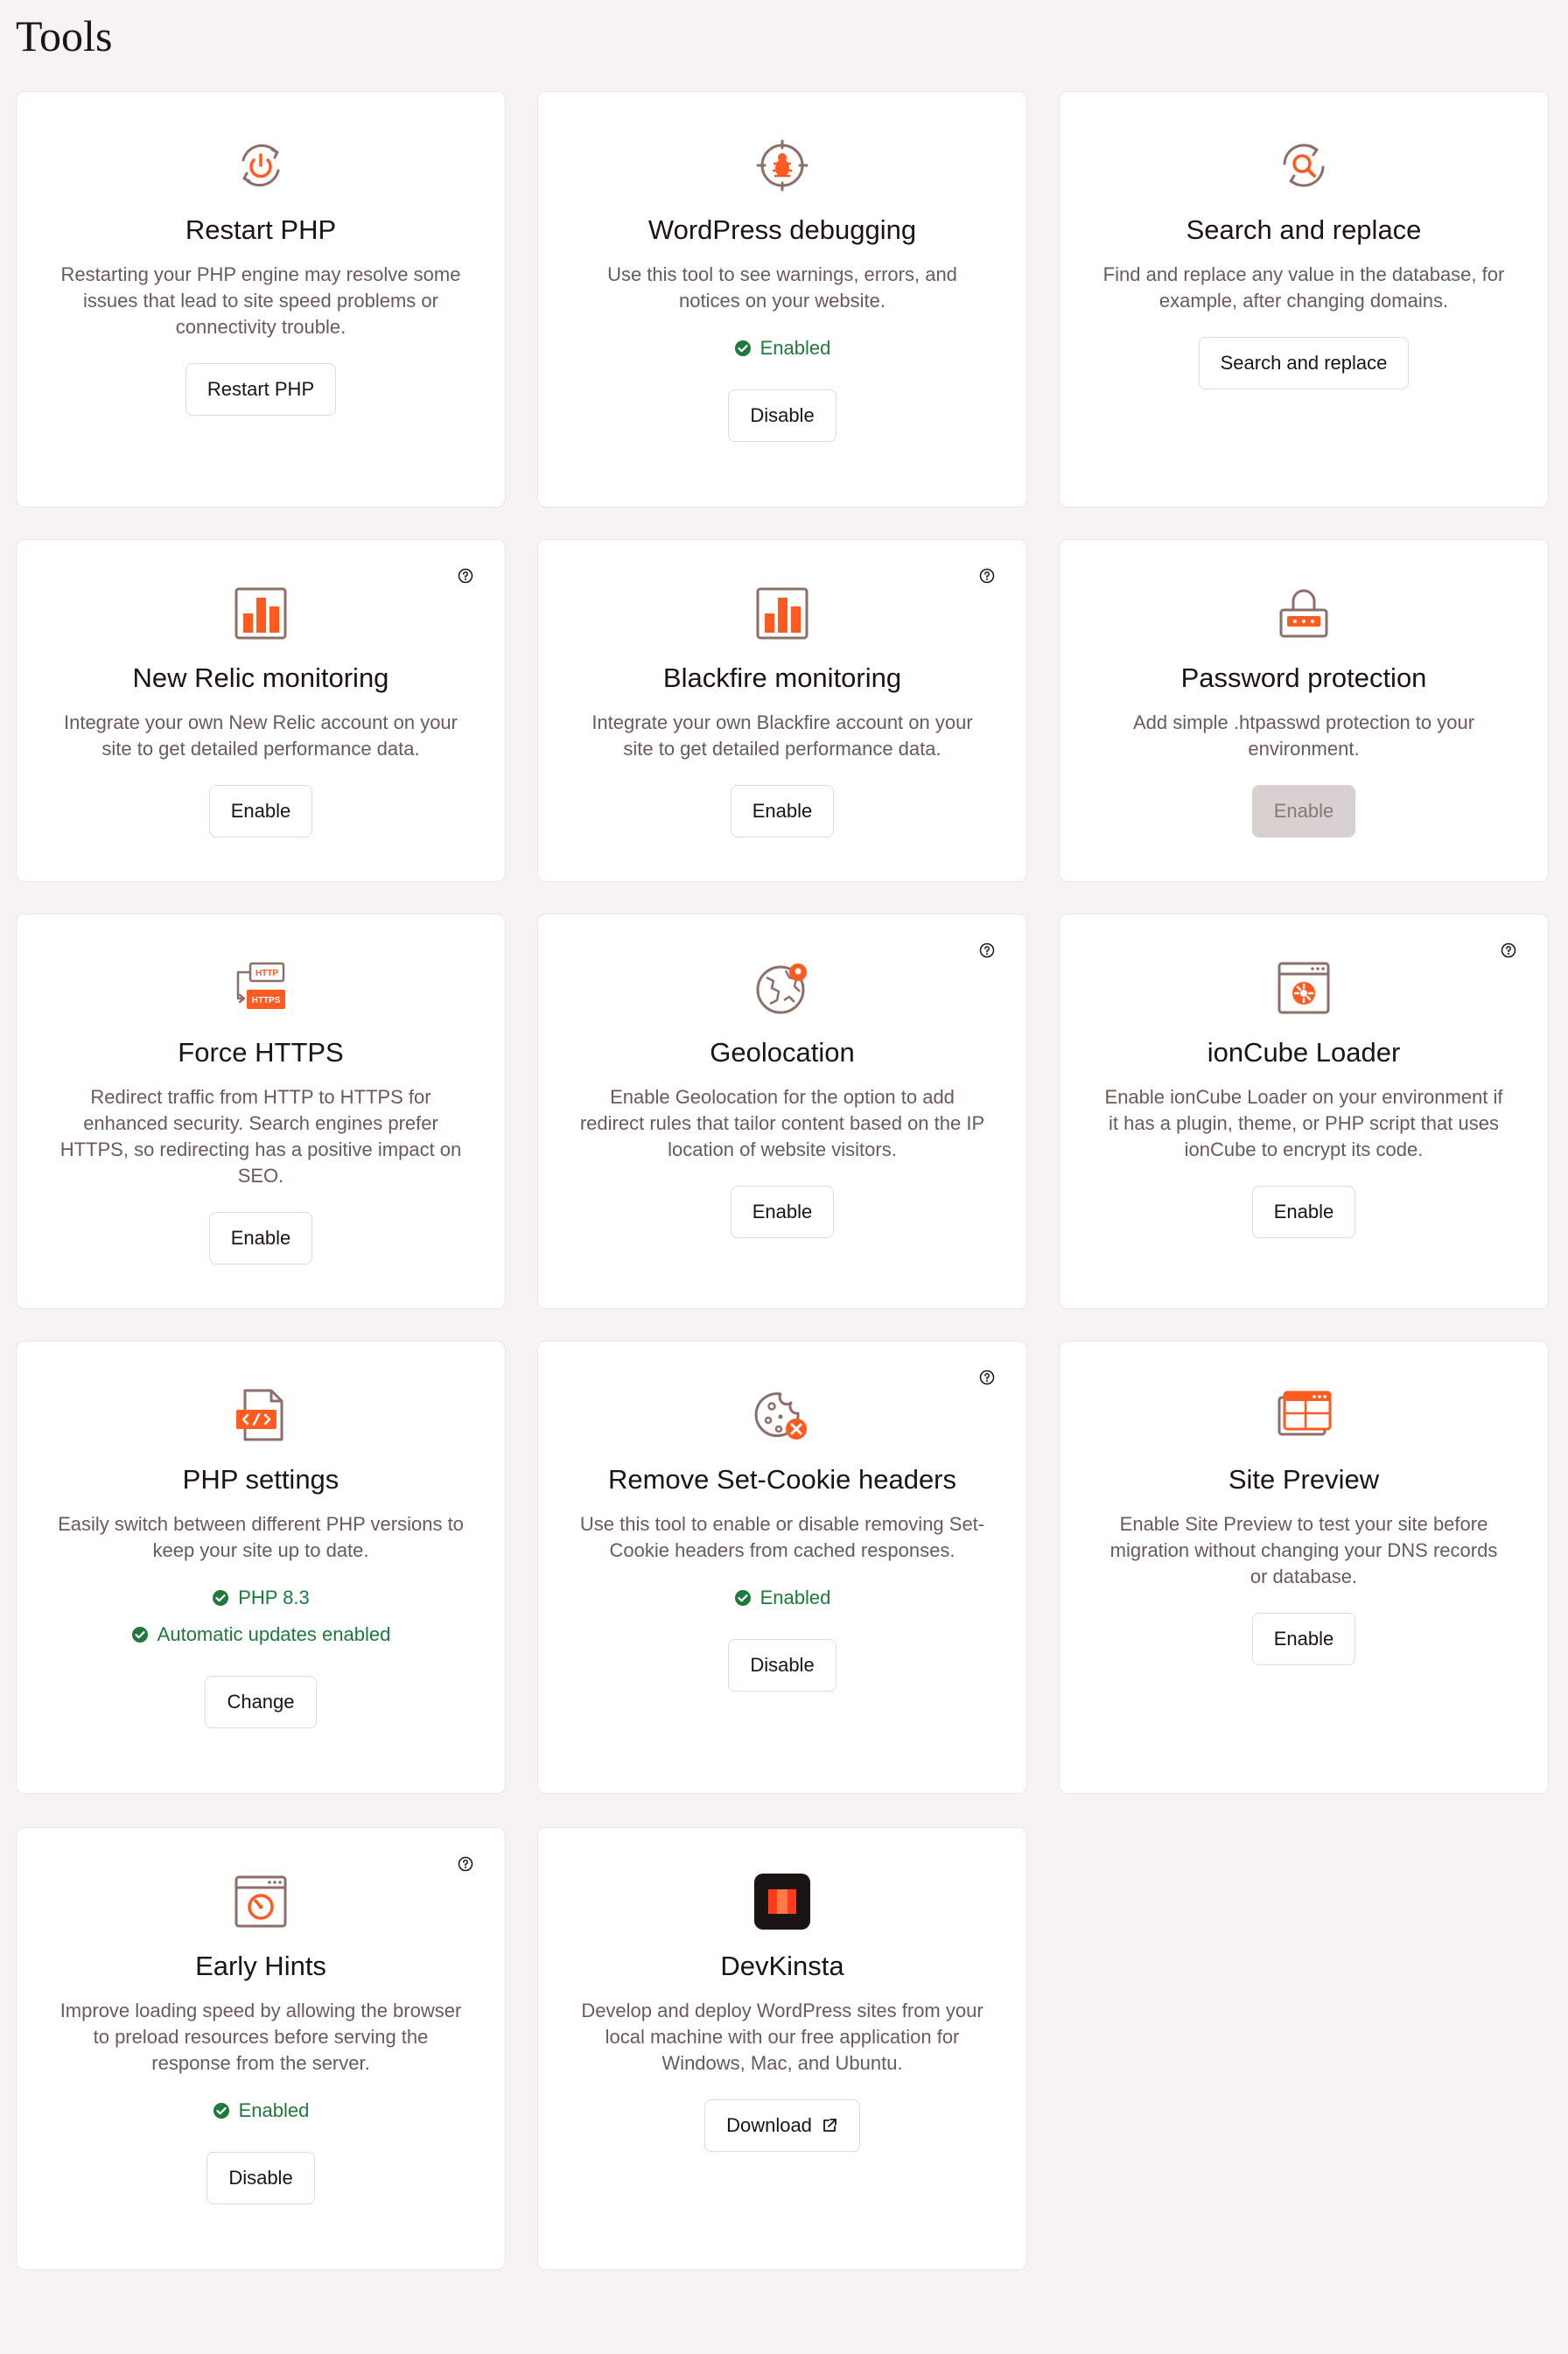  I want to click on card-title: Blackfire monitoring, so click(782, 677).